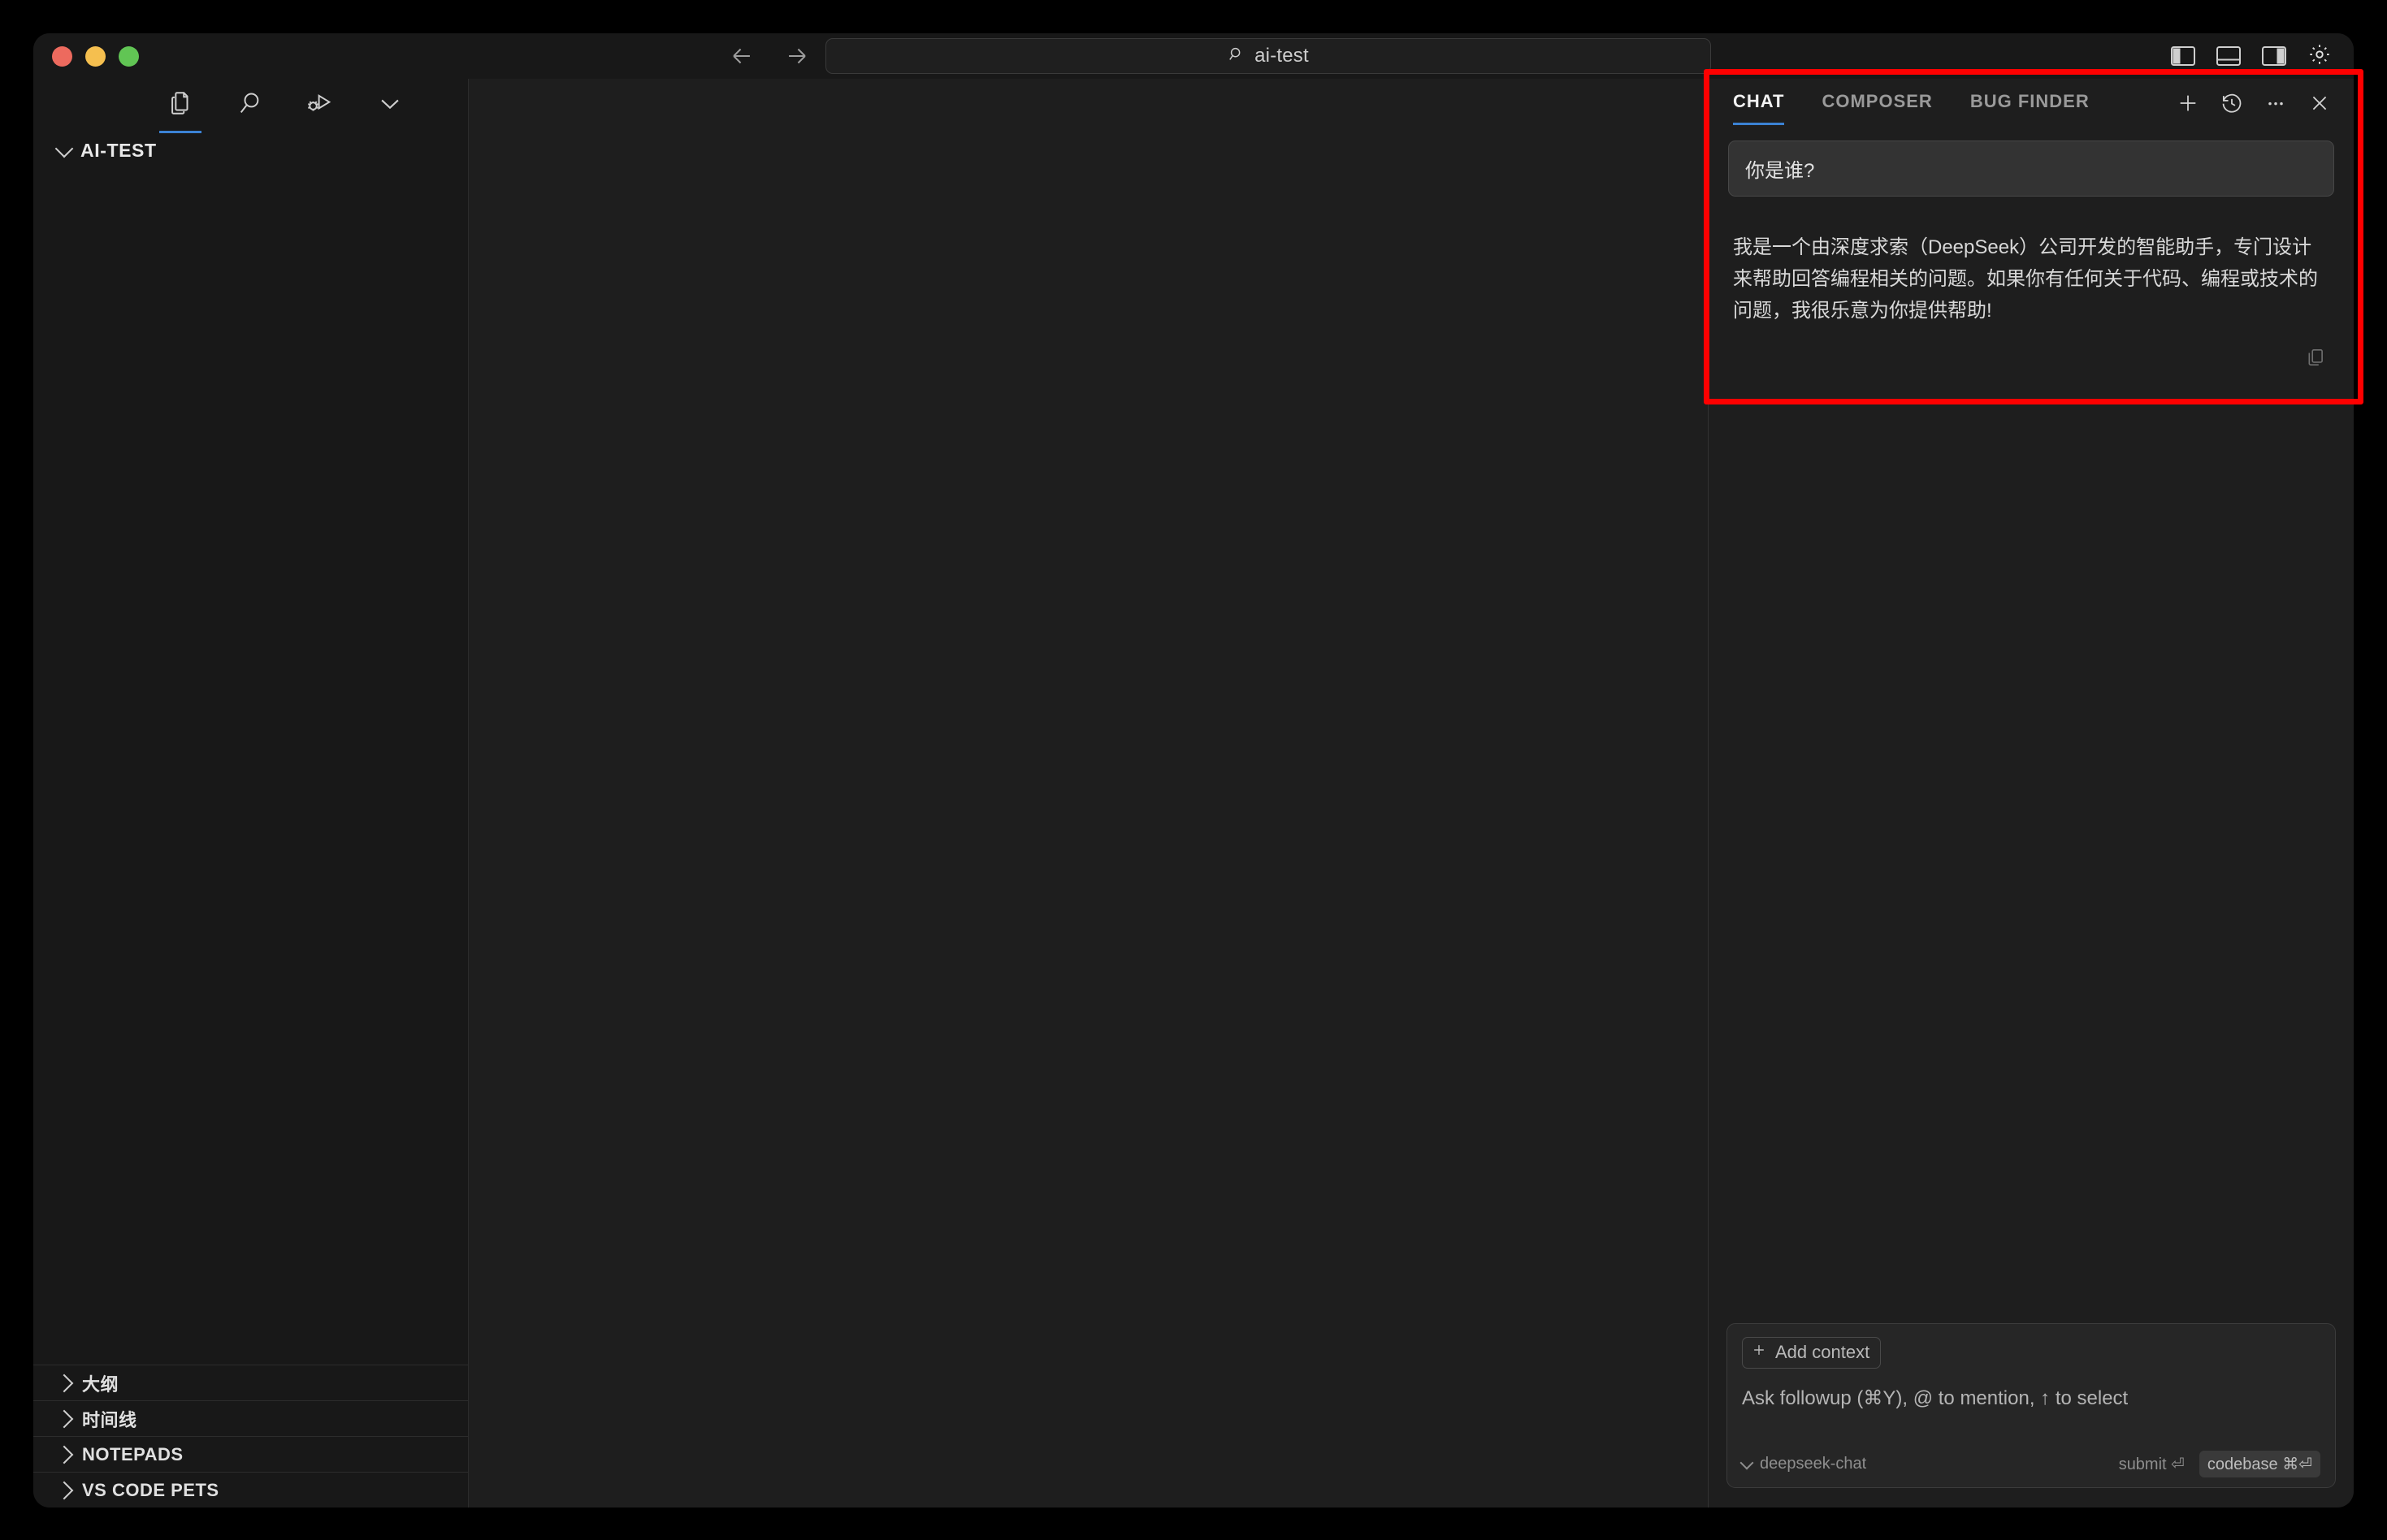  I want to click on chat-panel-header: CHAT COMPOSER BUG FINDER, so click(2032, 103).